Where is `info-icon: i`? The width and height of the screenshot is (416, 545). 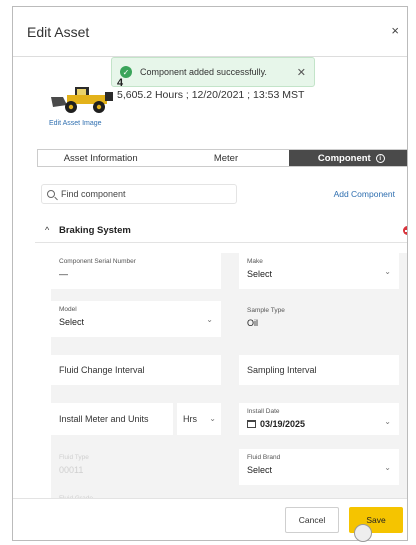 info-icon: i is located at coordinates (380, 158).